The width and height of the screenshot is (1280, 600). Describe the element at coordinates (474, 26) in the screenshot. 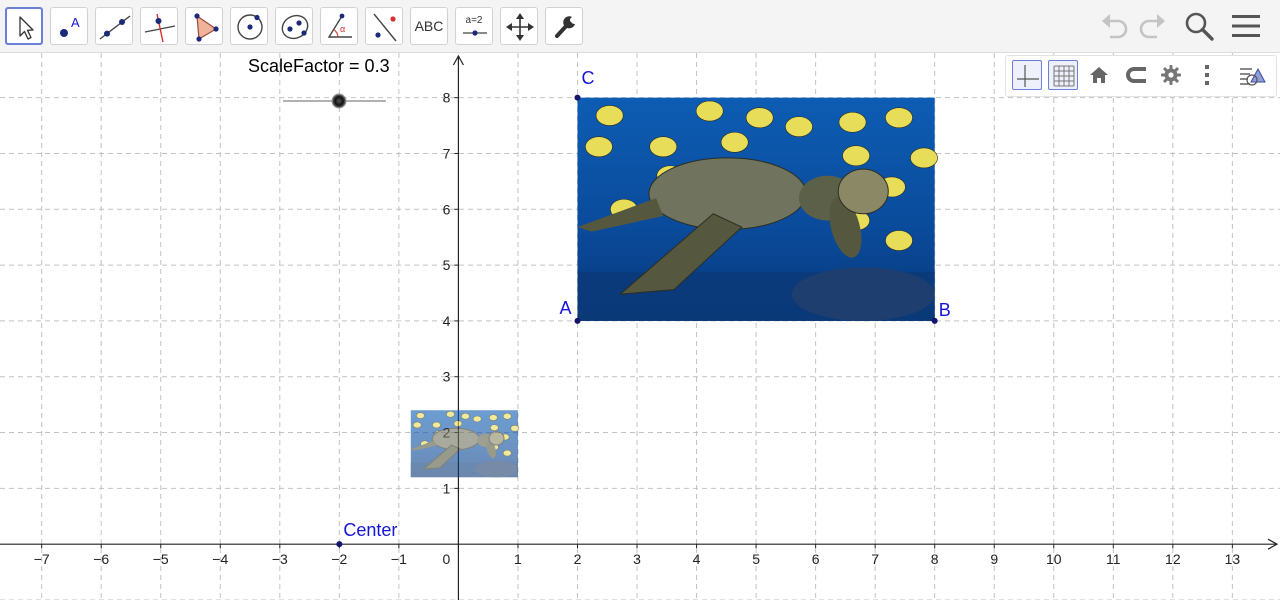

I see `slider-tool-button: a=2` at that location.